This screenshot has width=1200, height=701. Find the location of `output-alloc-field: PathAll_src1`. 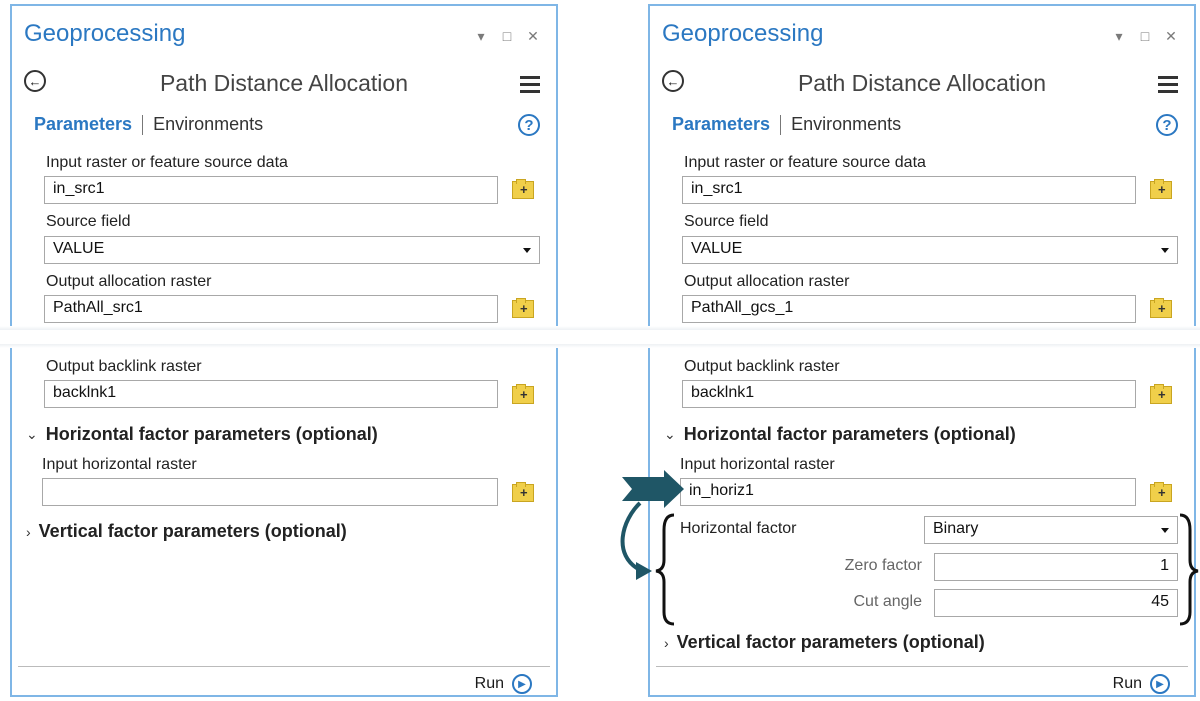

output-alloc-field: PathAll_src1 is located at coordinates (271, 309).